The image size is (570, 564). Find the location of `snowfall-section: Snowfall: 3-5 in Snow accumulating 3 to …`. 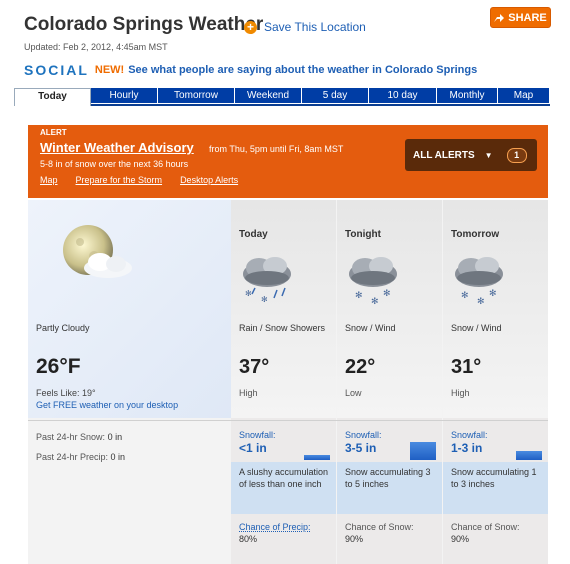

snowfall-section: Snowfall: 3-5 in Snow accumulating 3 to … is located at coordinates (389, 469).